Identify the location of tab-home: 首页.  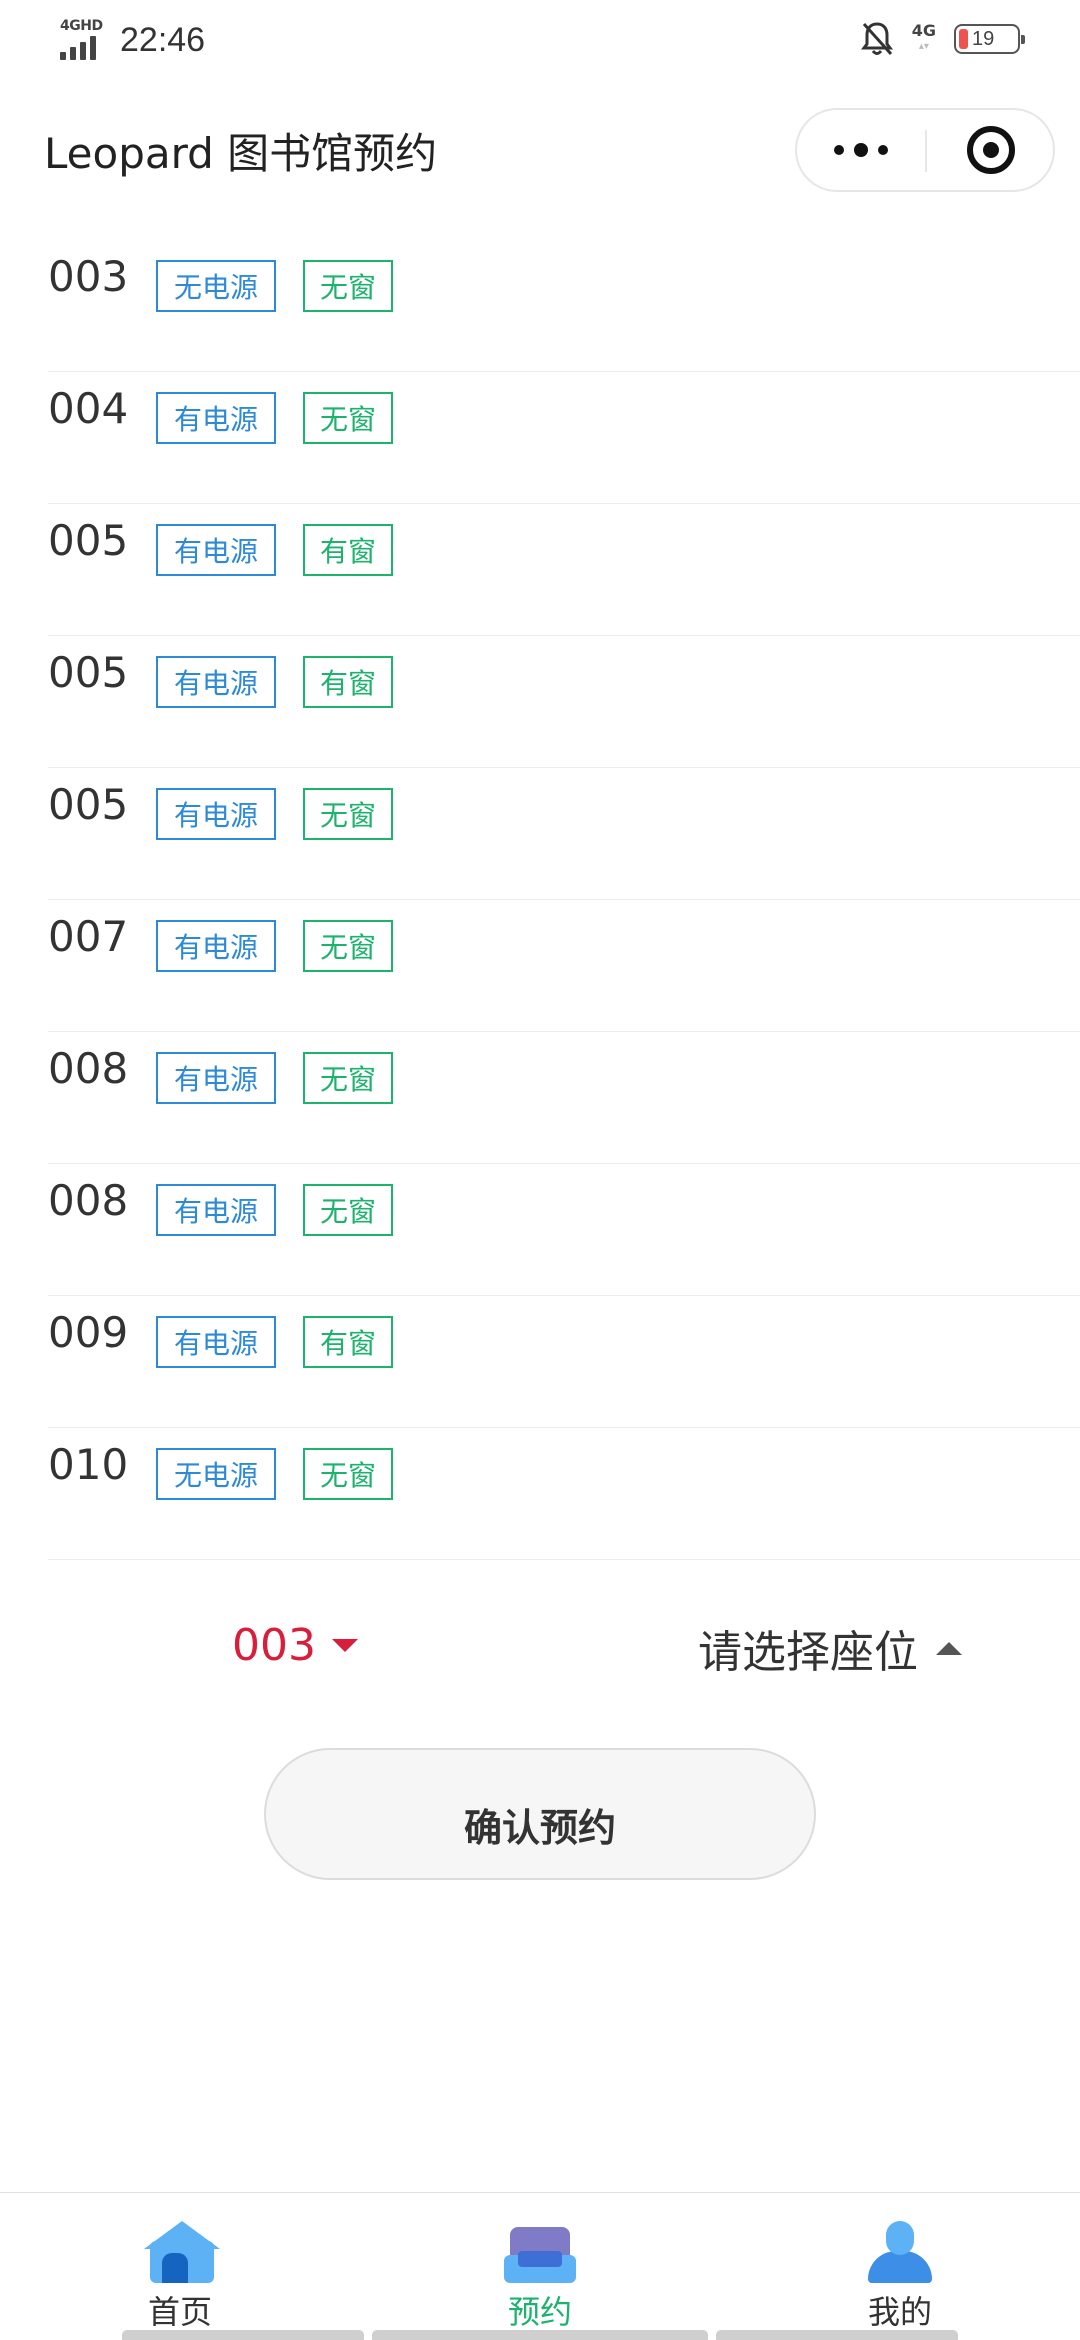
(180, 2263).